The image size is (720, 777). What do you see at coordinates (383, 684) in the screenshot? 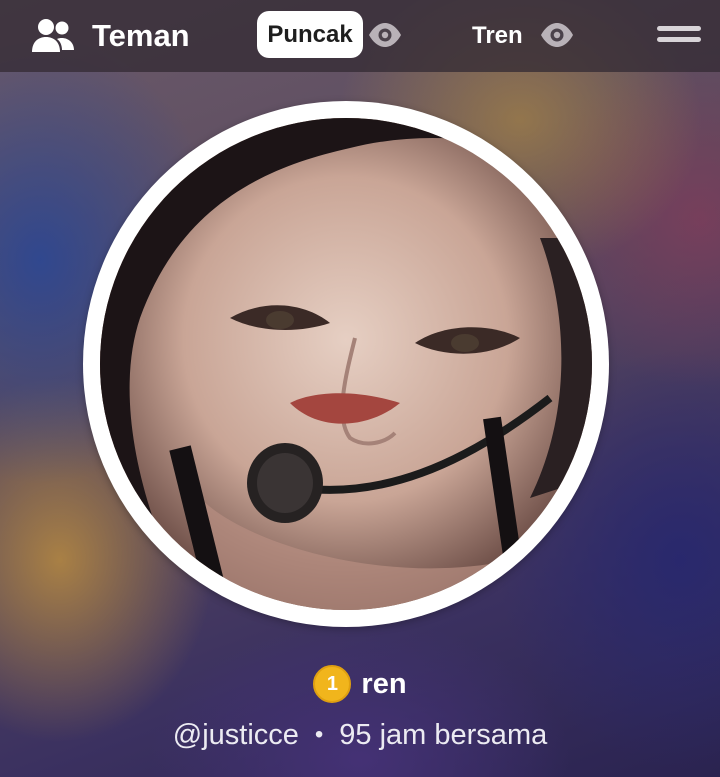
I see `display-name: ren` at bounding box center [383, 684].